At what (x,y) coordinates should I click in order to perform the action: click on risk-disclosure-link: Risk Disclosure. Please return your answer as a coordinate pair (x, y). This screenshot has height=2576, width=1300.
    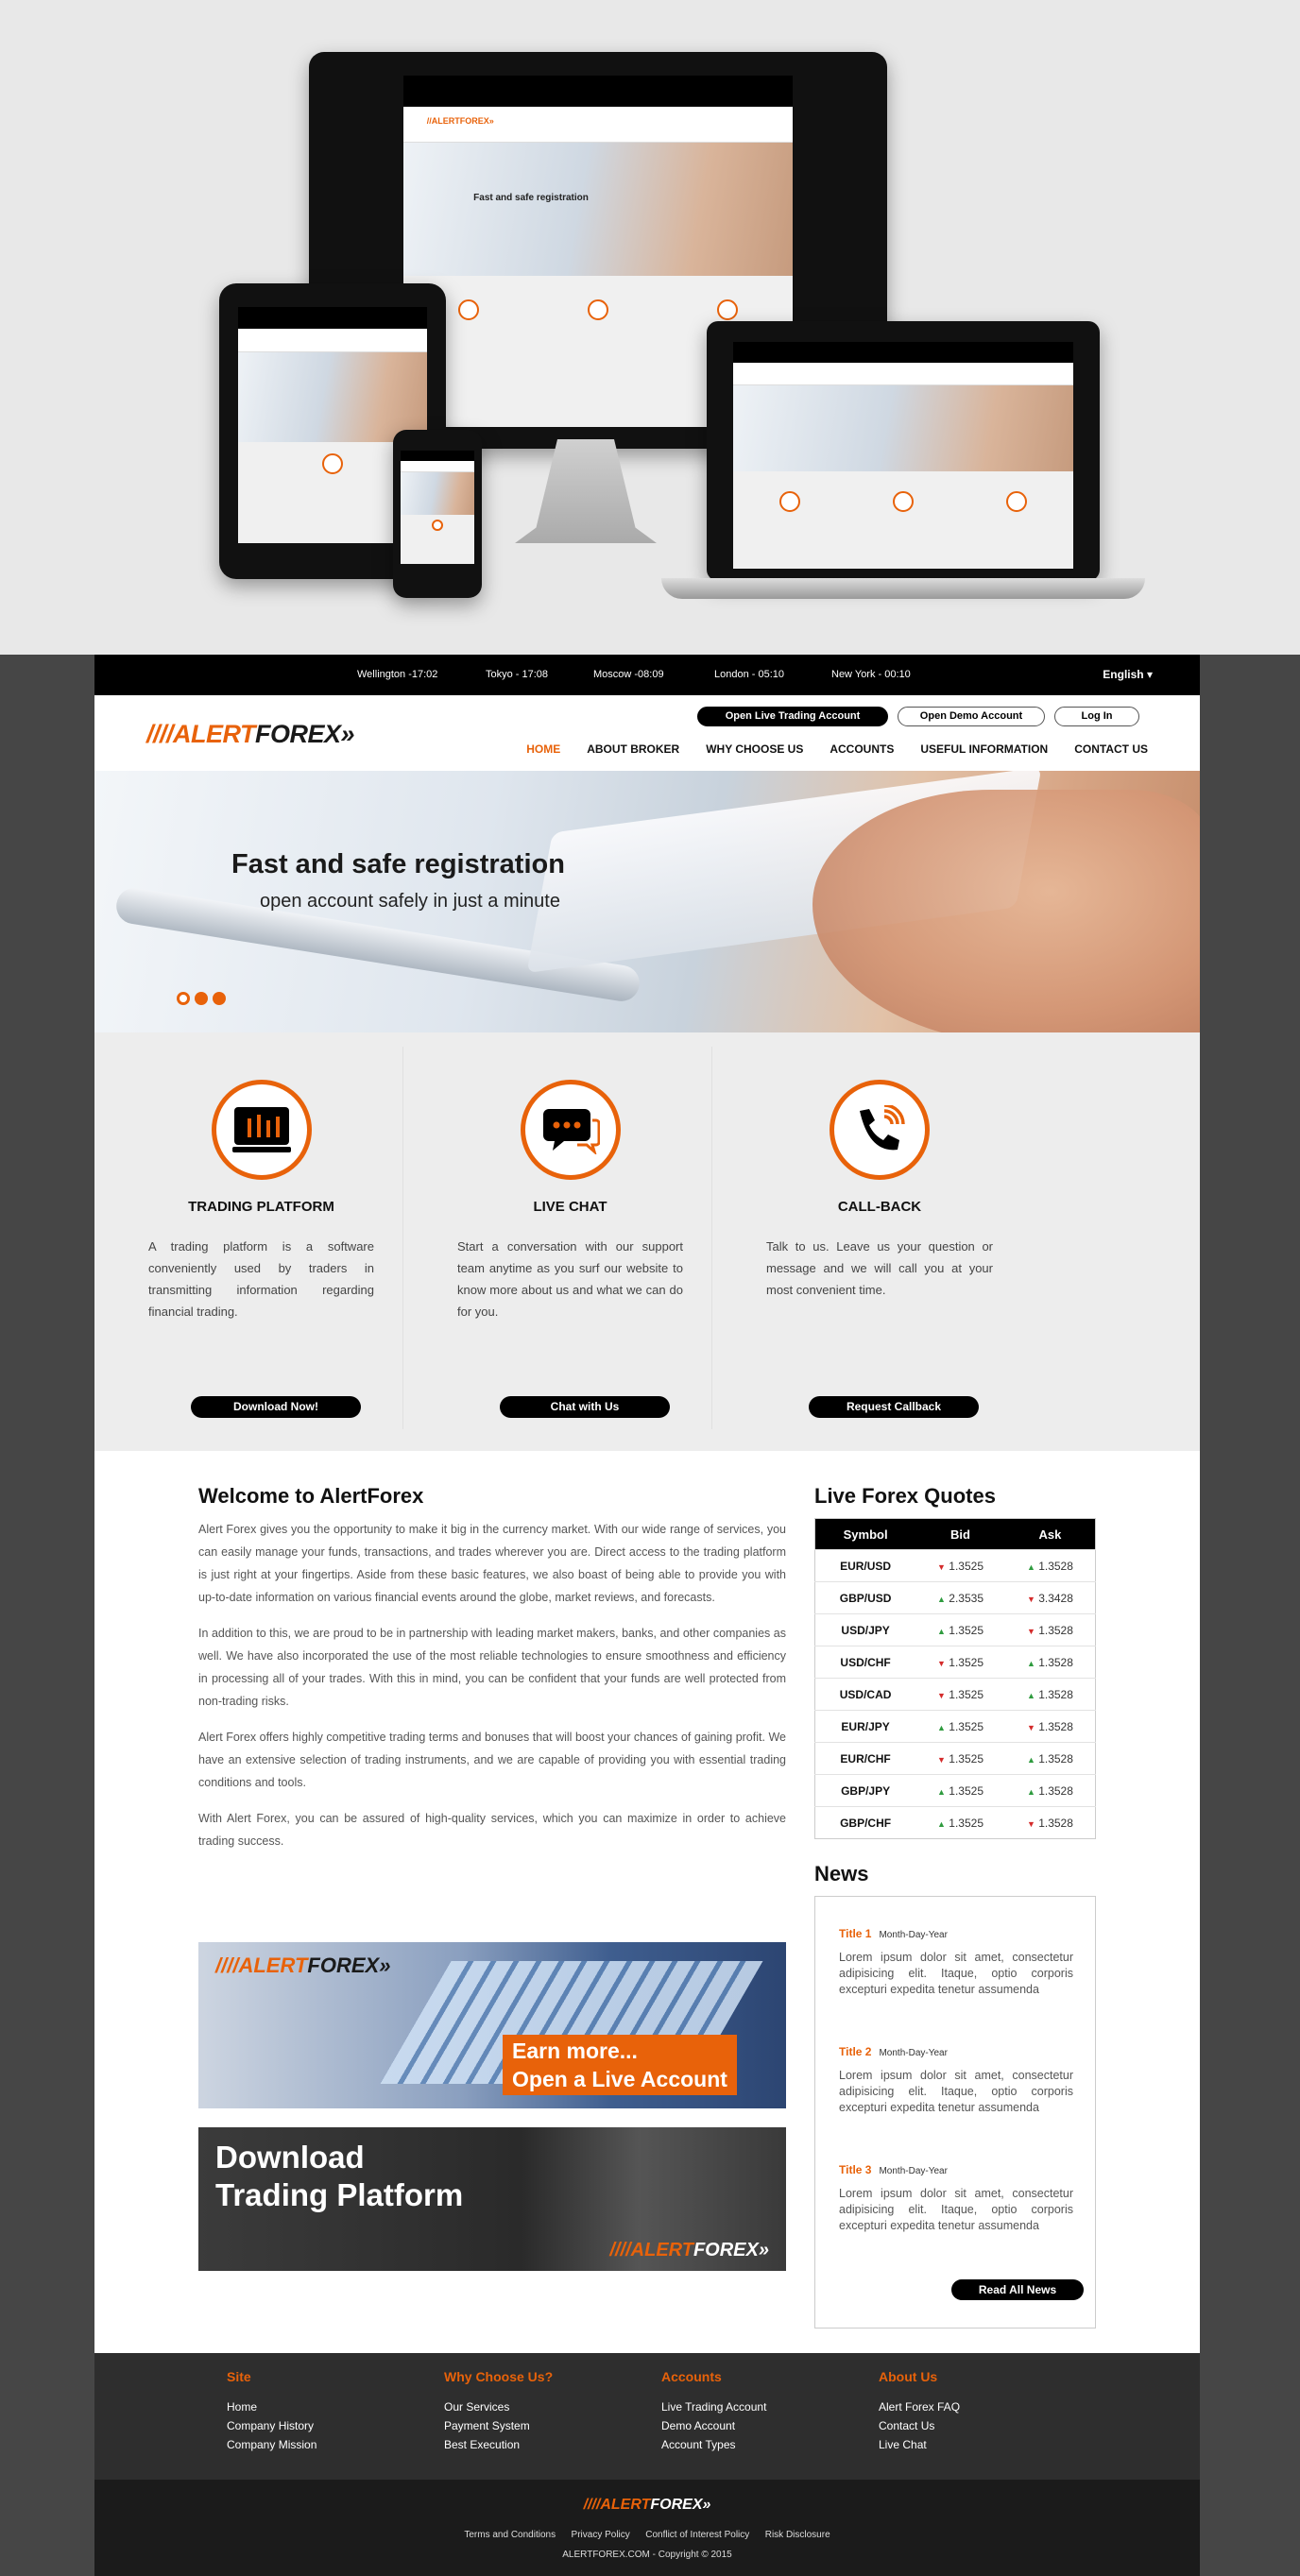
    Looking at the image, I should click on (797, 2535).